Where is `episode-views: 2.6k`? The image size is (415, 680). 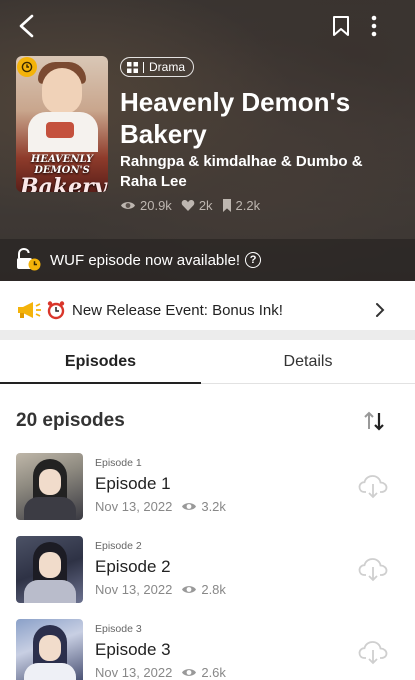 episode-views: 2.6k is located at coordinates (213, 672).